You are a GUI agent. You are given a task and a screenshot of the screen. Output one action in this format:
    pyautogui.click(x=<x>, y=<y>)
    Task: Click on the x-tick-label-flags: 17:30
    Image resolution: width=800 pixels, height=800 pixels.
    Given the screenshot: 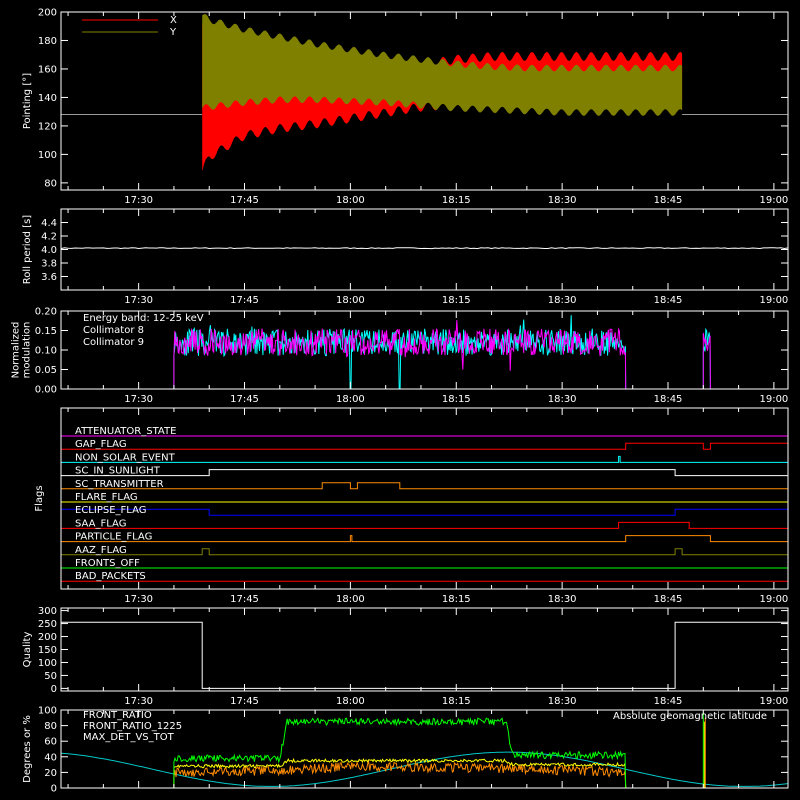 What is the action you would take?
    pyautogui.click(x=138, y=599)
    